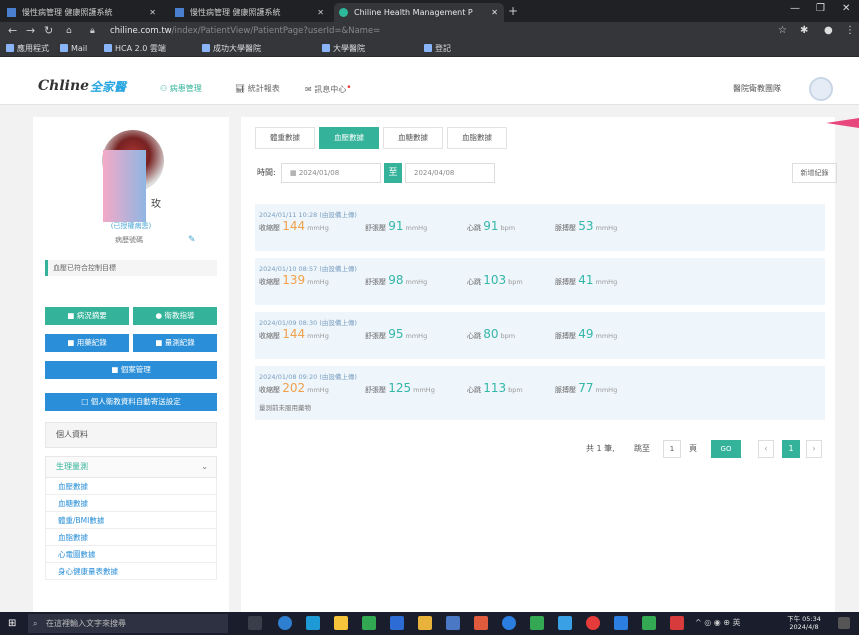 This screenshot has height=635, width=859. I want to click on personal-info-menu: 個人資料, so click(131, 435).